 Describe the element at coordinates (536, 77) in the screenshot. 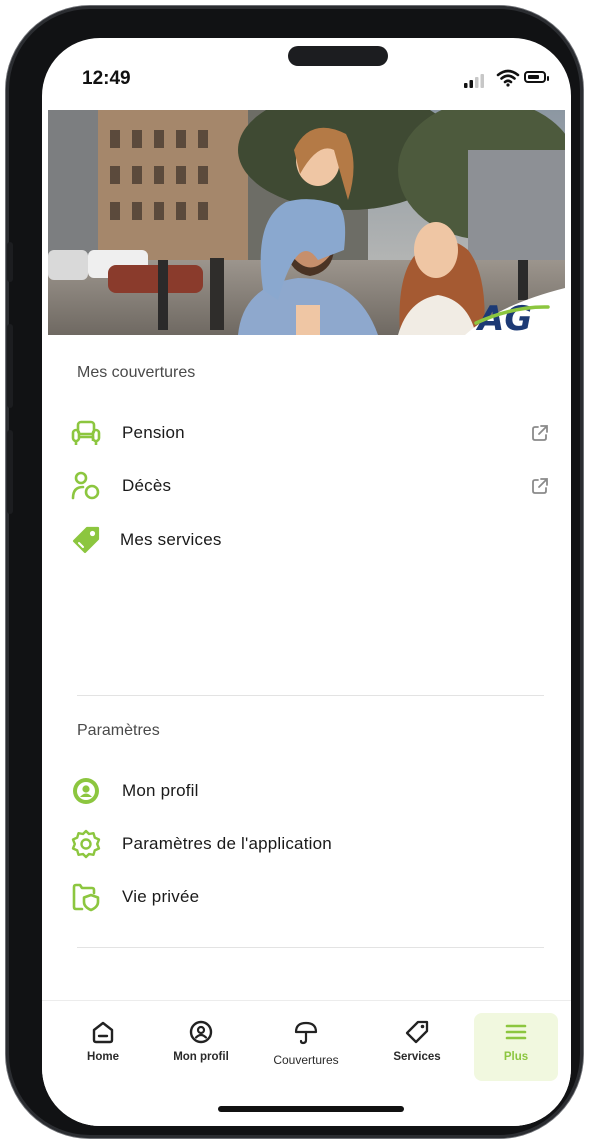

I see `battery-icon` at that location.